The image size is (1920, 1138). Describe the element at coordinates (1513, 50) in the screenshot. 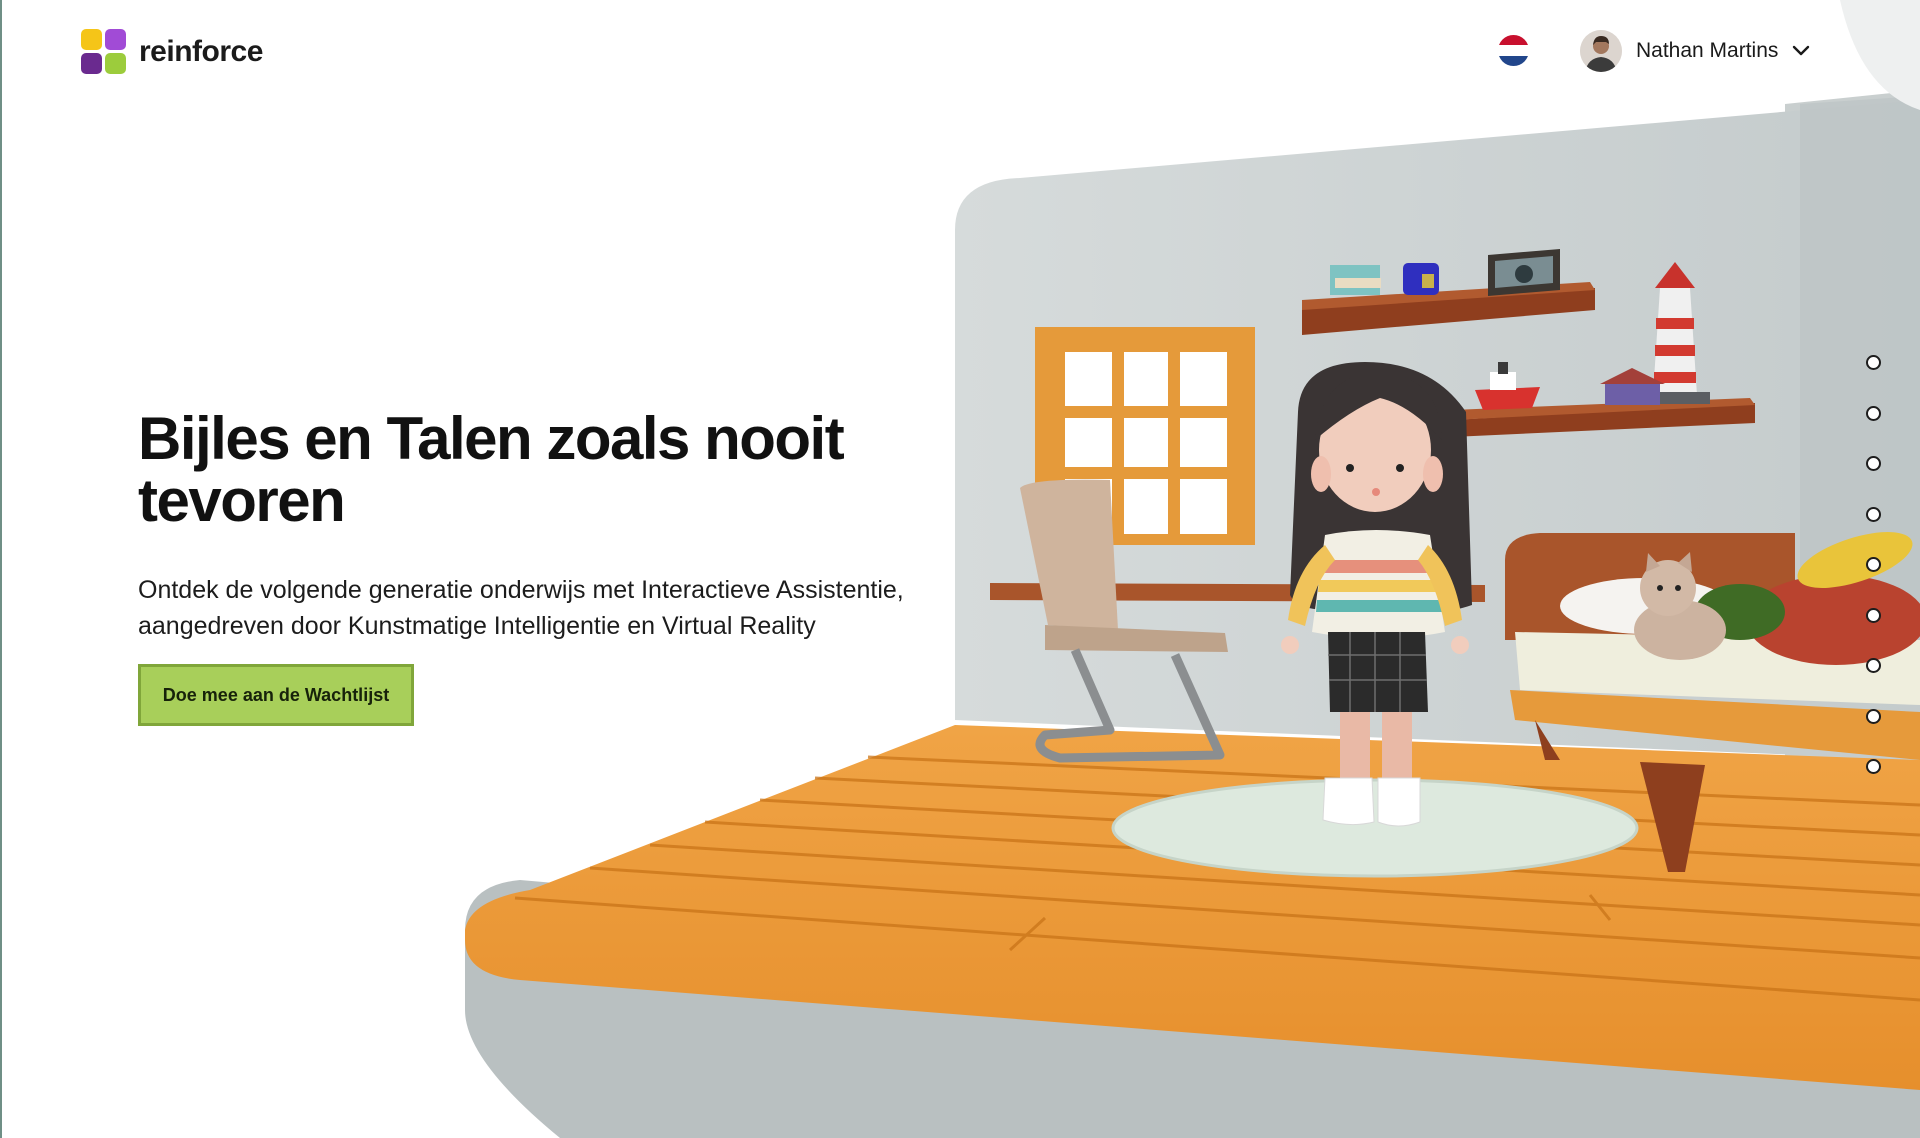

I see `netherlands-flag-icon` at that location.